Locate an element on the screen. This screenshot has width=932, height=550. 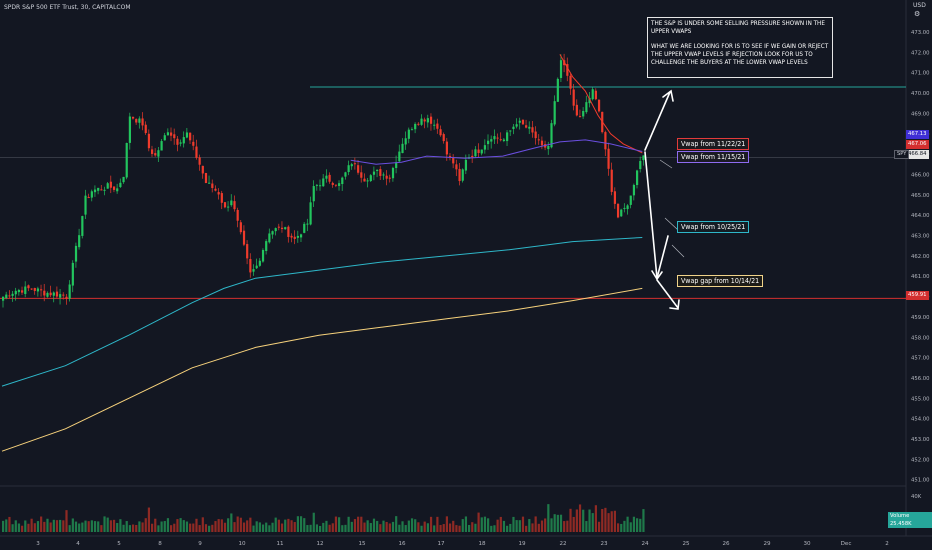
vwap-1115-label: Vwap from 11/15/21 is located at coordinates (713, 157).